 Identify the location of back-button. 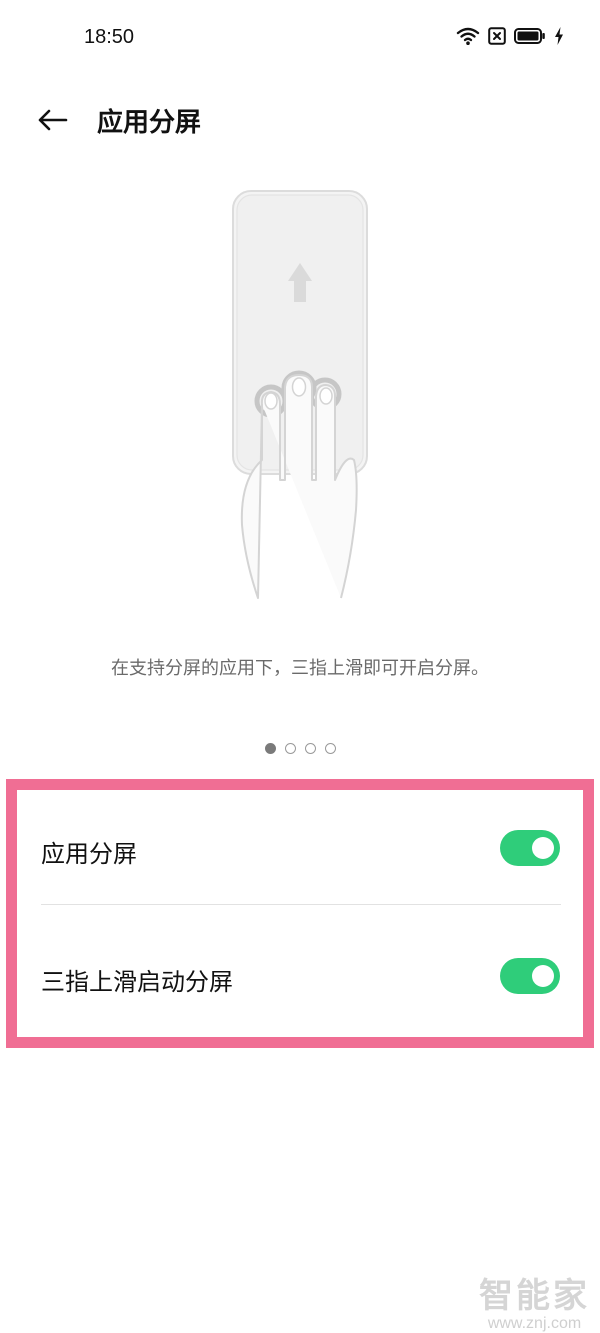
(52, 120).